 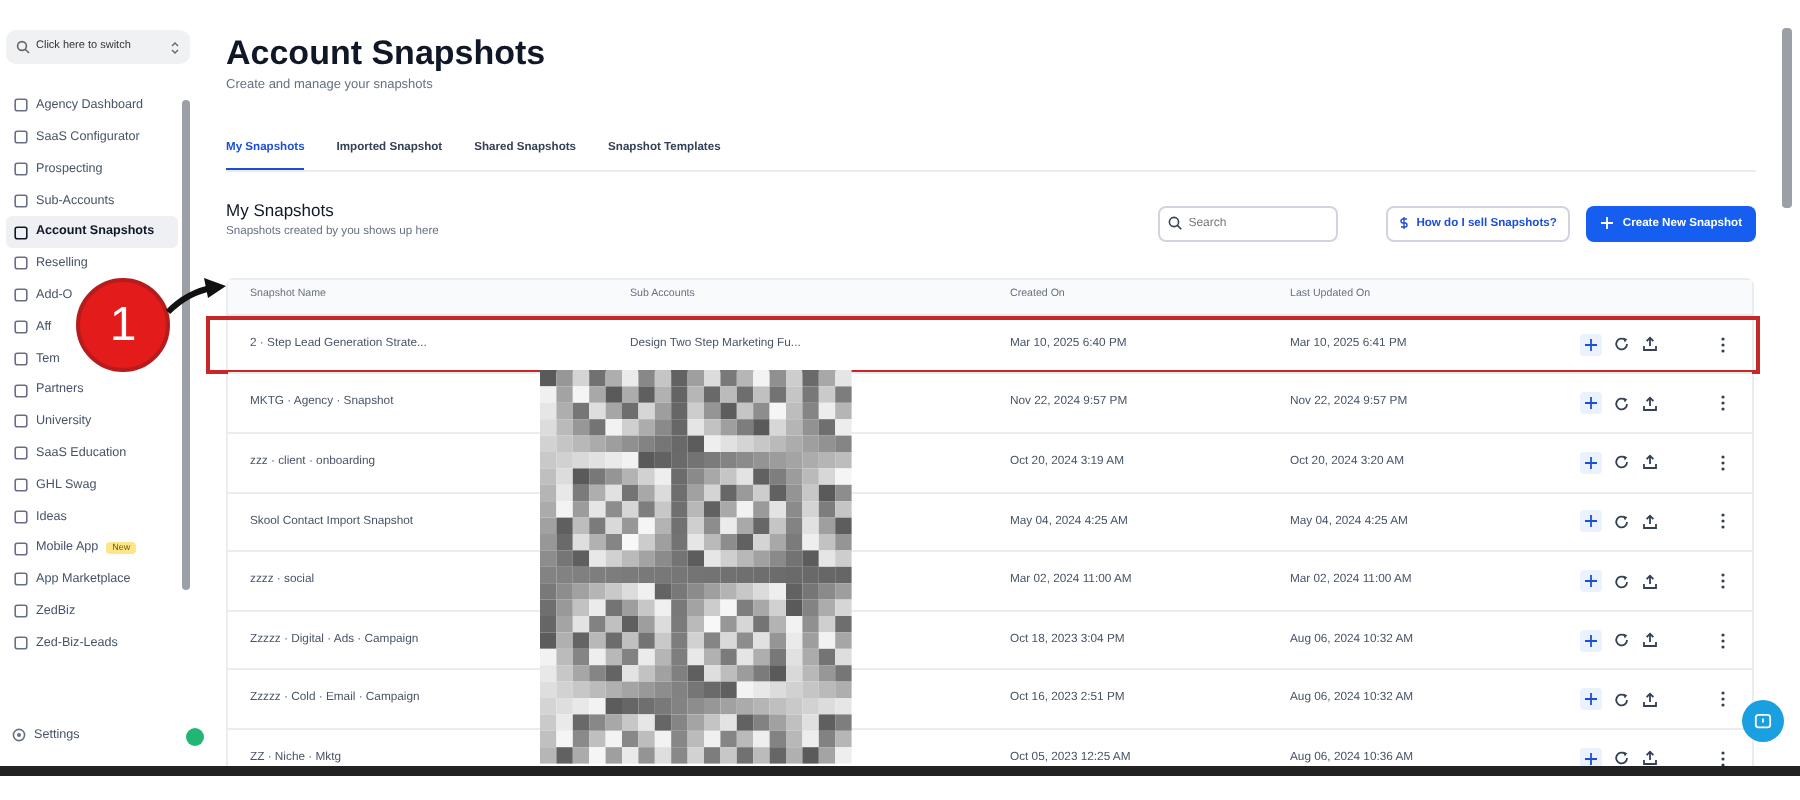 What do you see at coordinates (175, 47) in the screenshot?
I see `chevron-updown-icon` at bounding box center [175, 47].